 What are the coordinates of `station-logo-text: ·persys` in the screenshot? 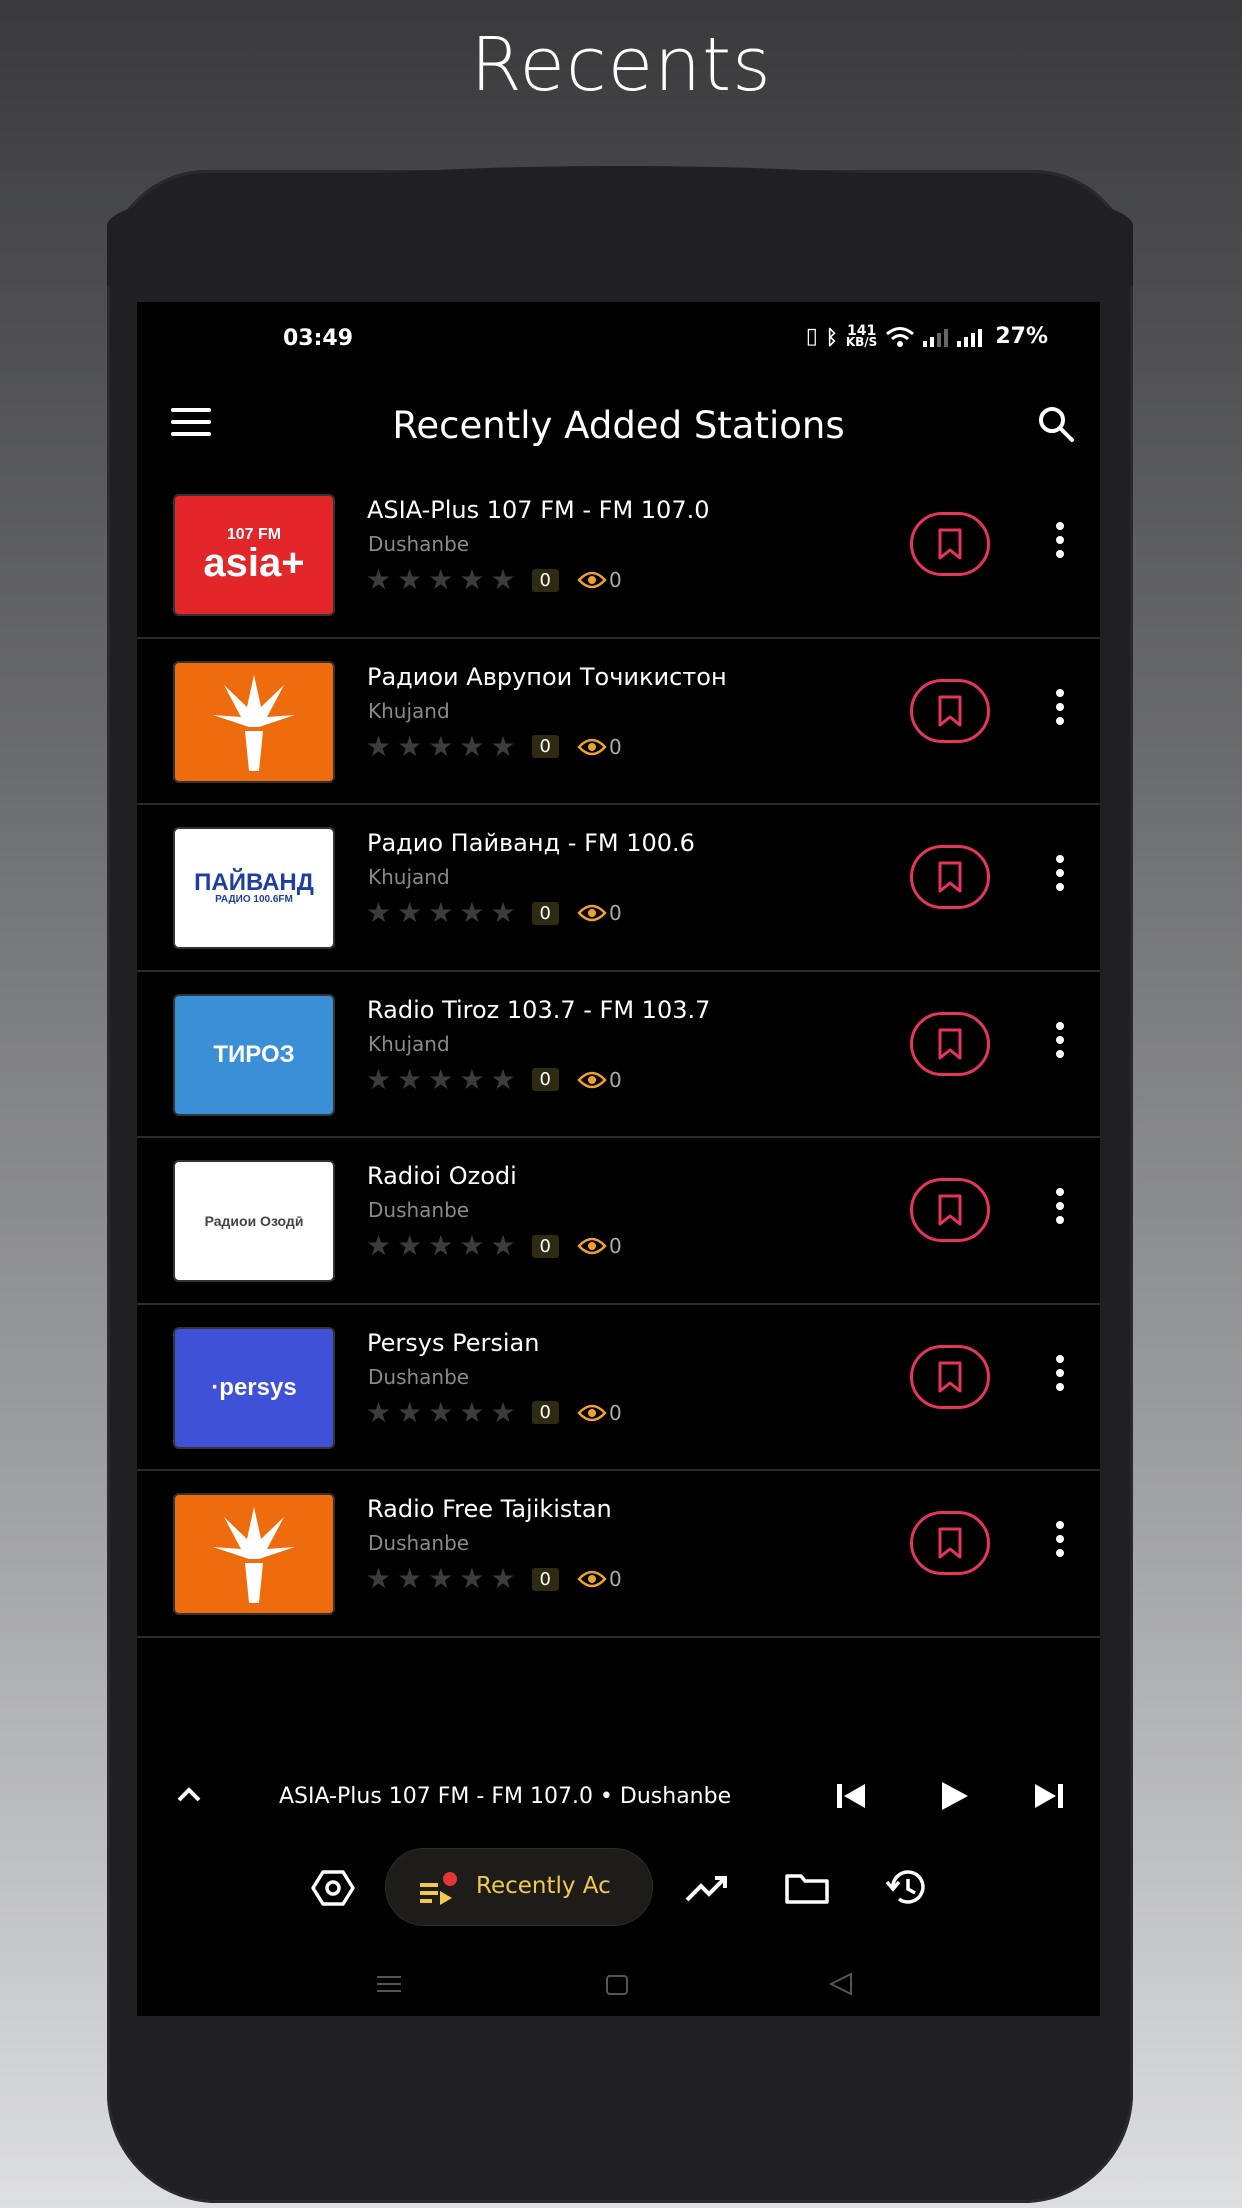 It's located at (254, 1387).